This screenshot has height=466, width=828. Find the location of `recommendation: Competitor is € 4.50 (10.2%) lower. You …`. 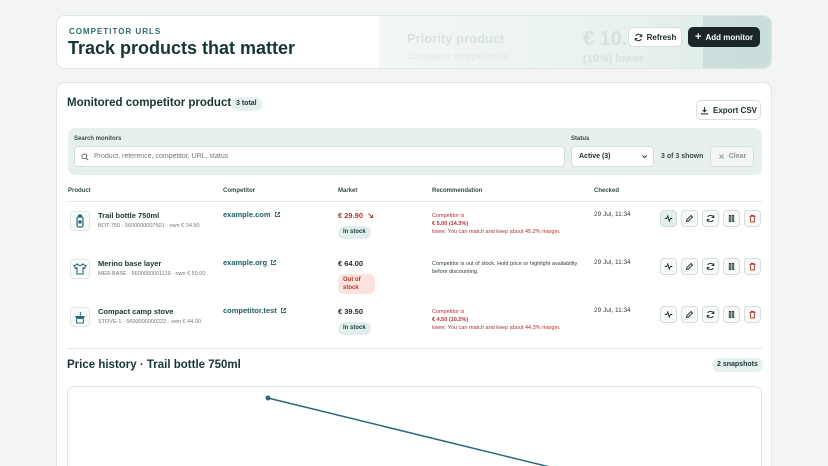

recommendation: Competitor is € 4.50 (10.2%) lower. You … is located at coordinates (507, 320).